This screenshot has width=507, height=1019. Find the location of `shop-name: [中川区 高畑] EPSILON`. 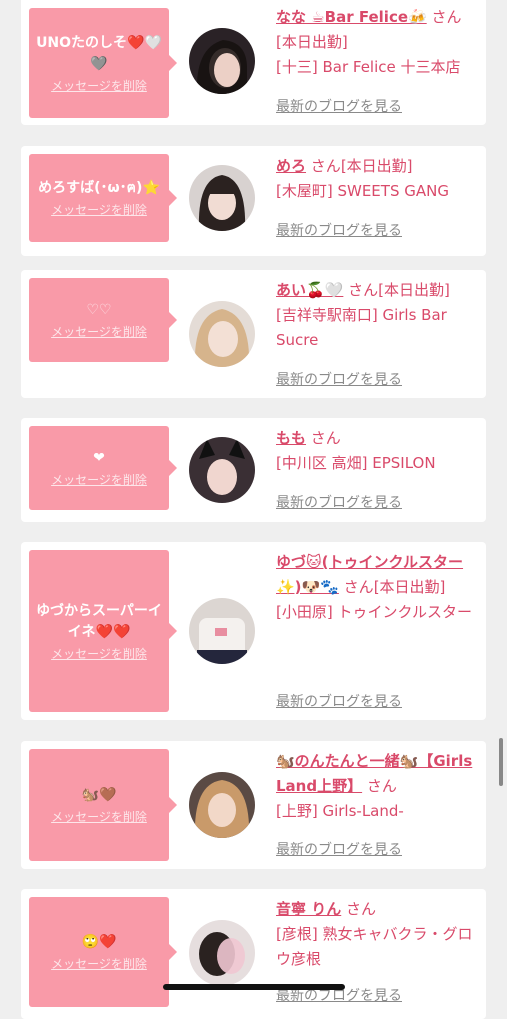

shop-name: [中川区 高畑] EPSILON is located at coordinates (356, 463).